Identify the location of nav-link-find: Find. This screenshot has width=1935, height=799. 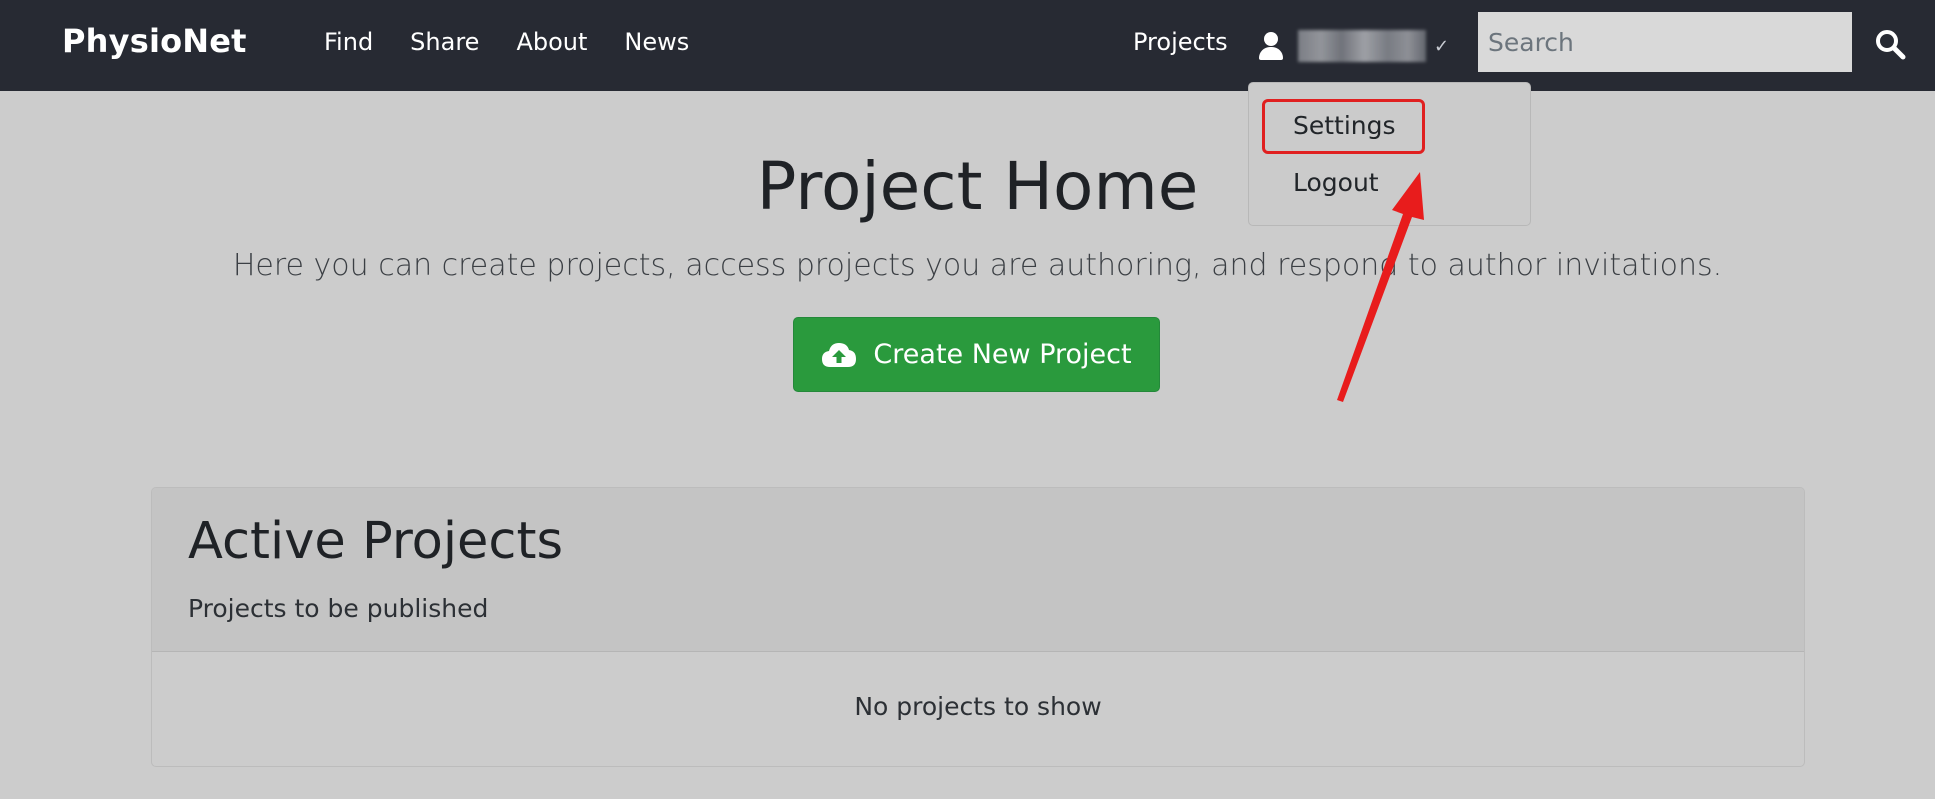
(348, 42).